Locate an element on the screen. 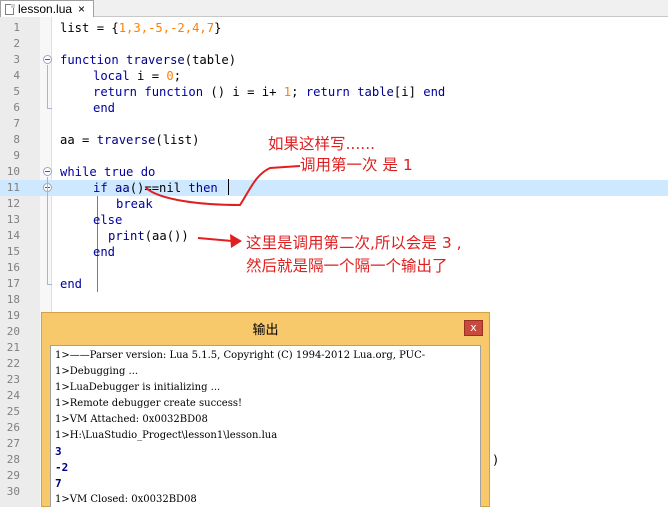 This screenshot has height=507, width=668. annotation-note: 这里是调用第二次,所以会是 3 , is located at coordinates (354, 243).